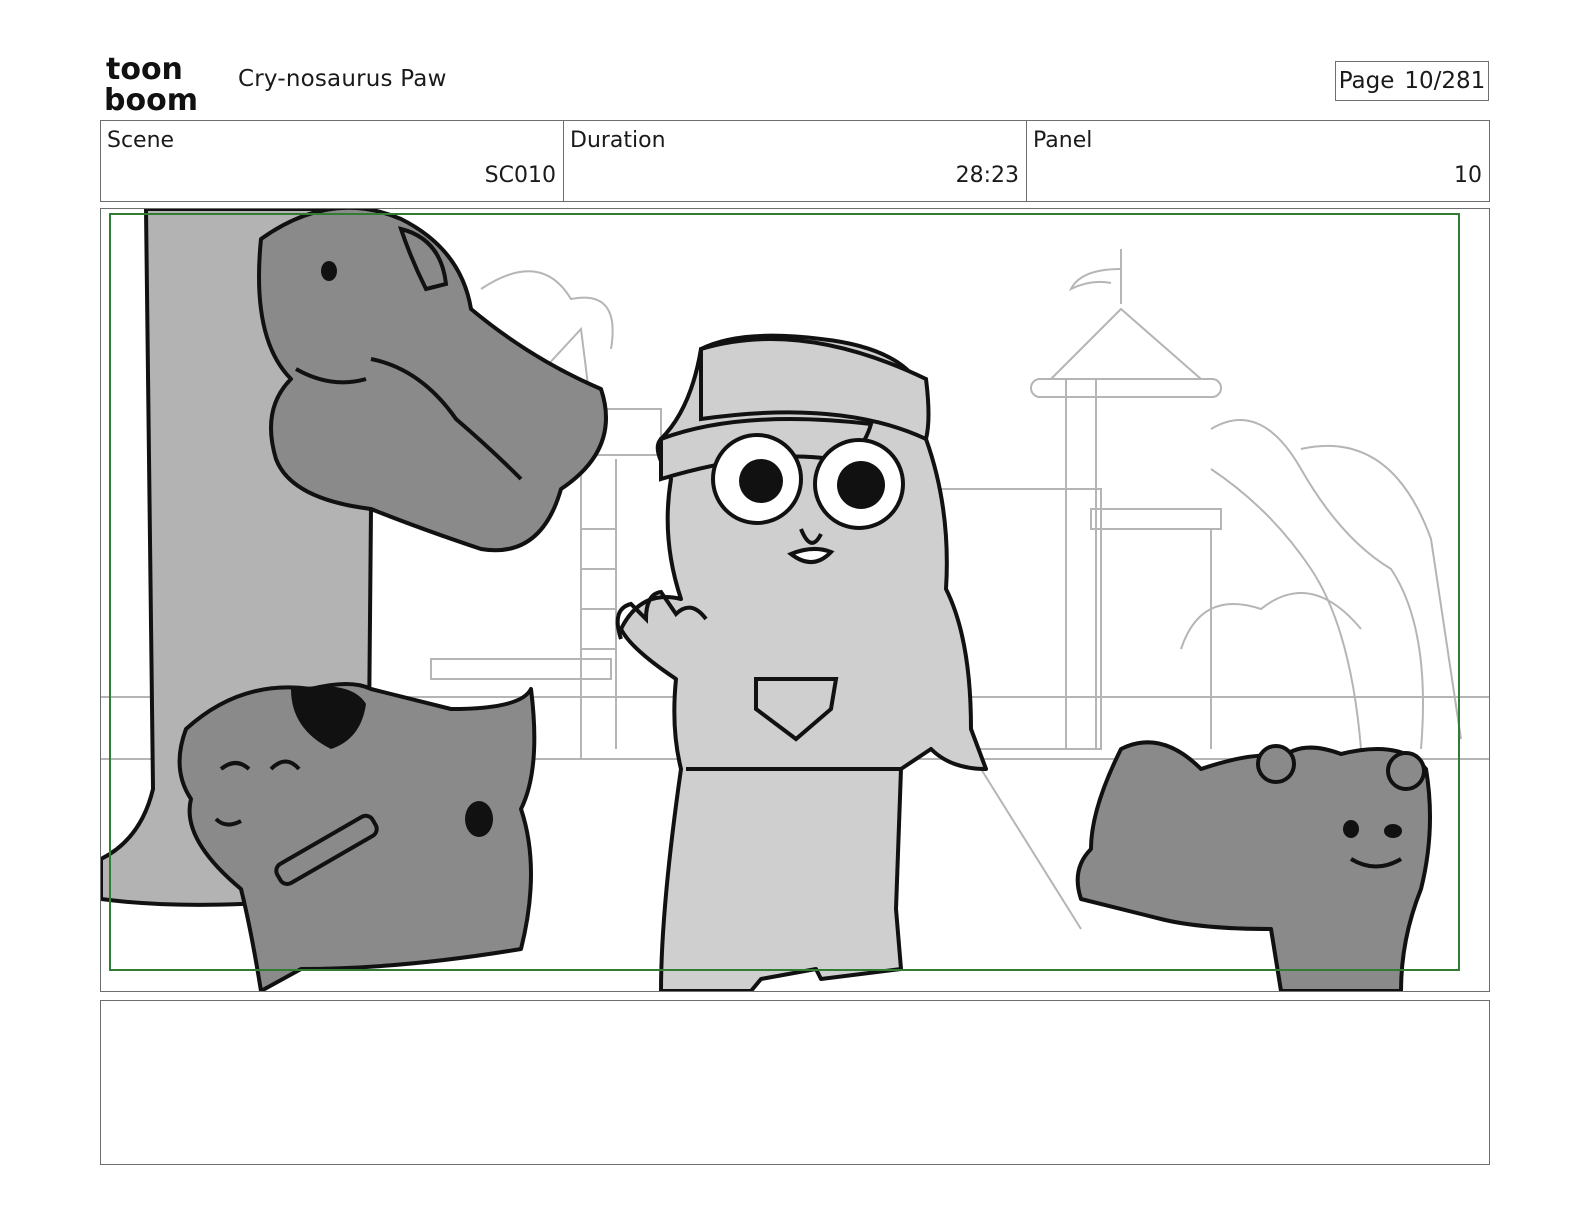  I want to click on duration-label: Duration, so click(618, 140).